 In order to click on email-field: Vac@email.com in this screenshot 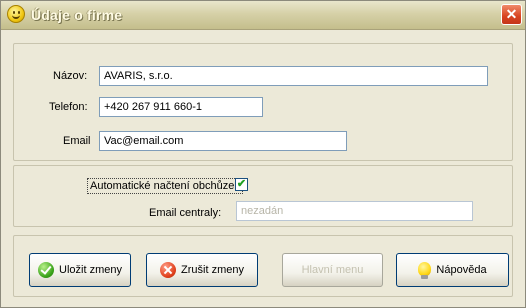, I will do `click(223, 141)`.